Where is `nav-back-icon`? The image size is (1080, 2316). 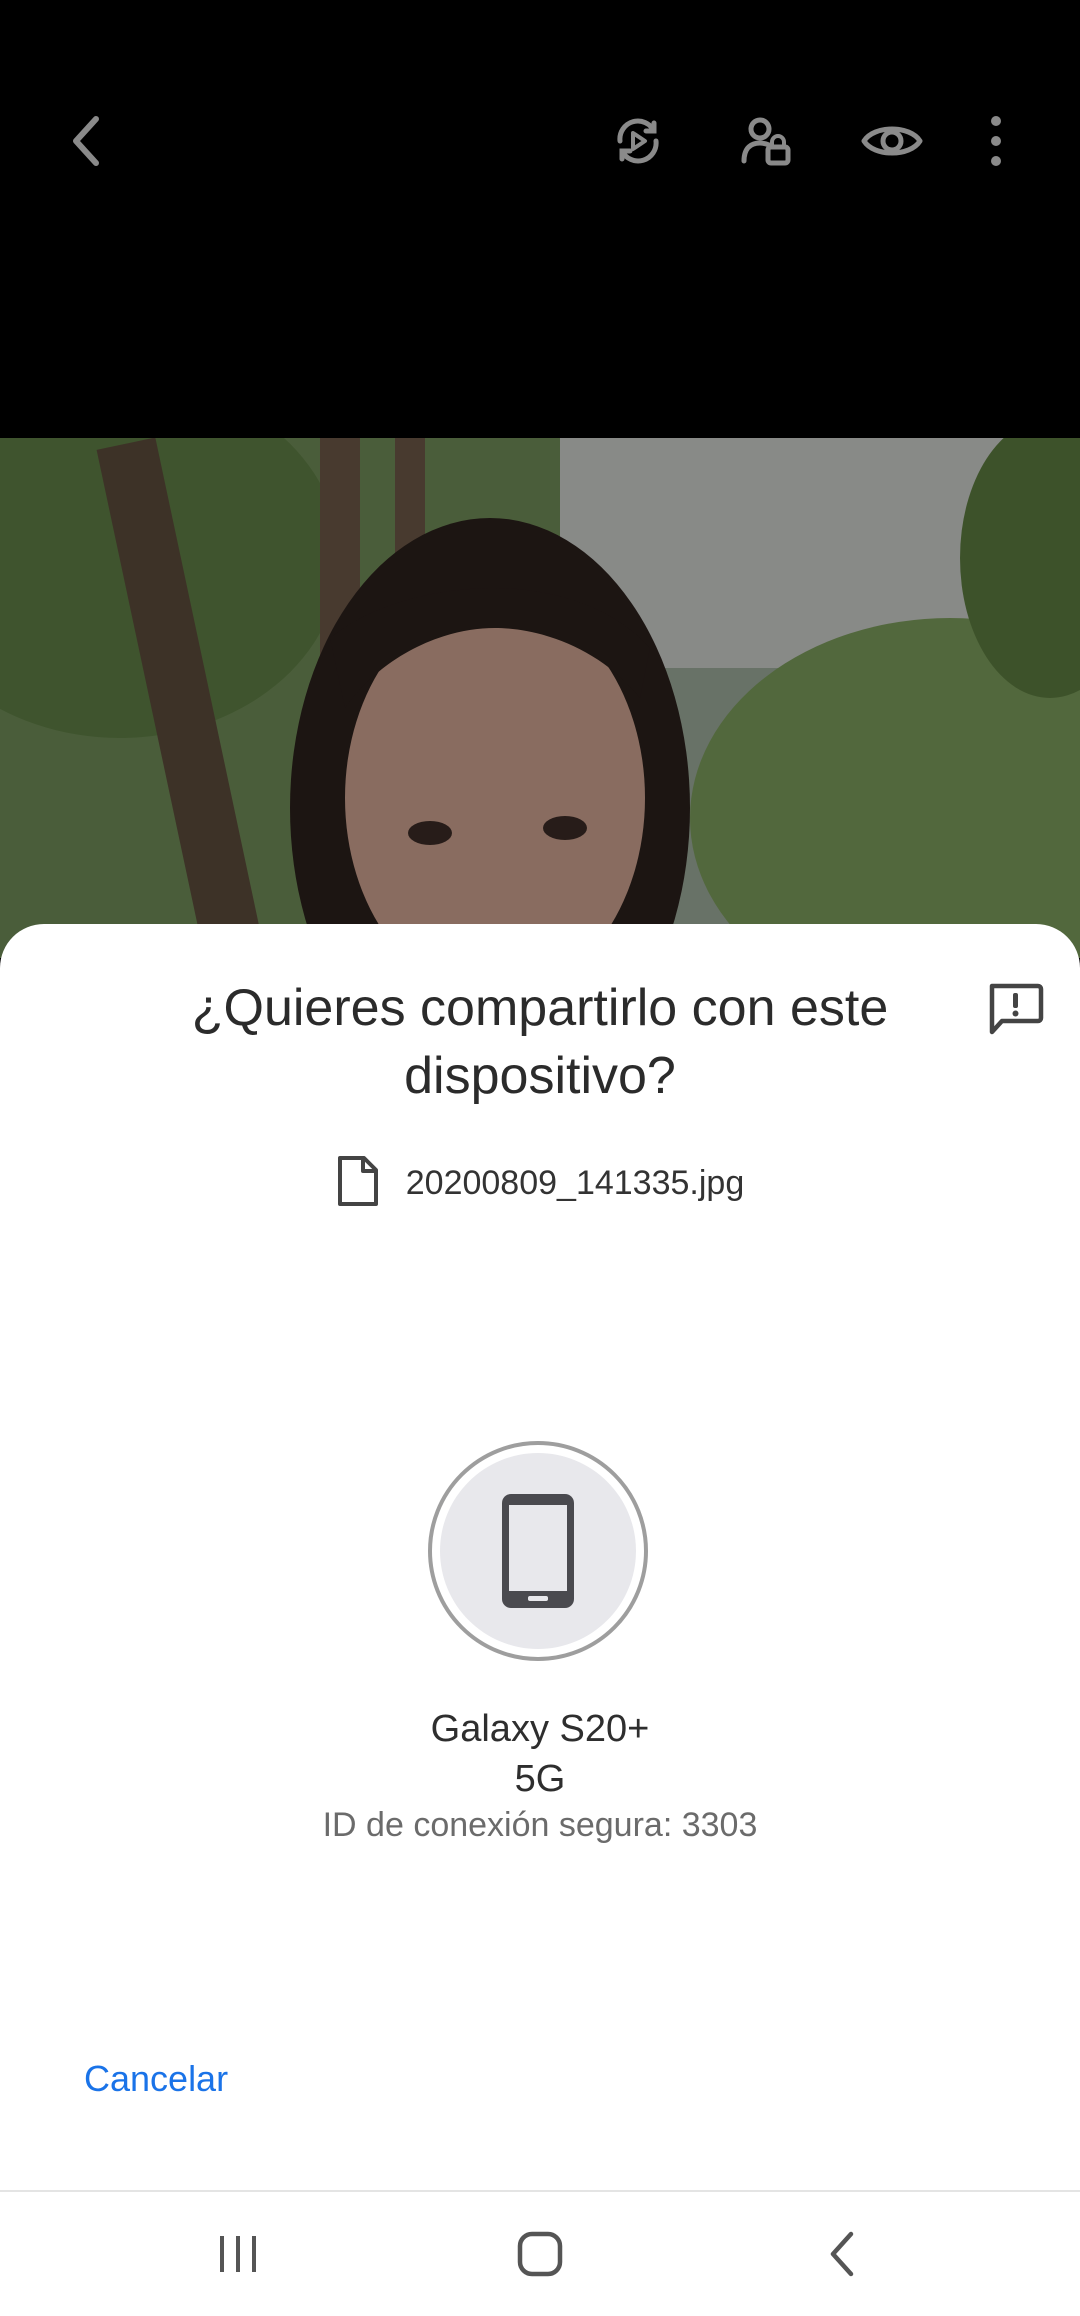
nav-back-icon is located at coordinates (842, 2254).